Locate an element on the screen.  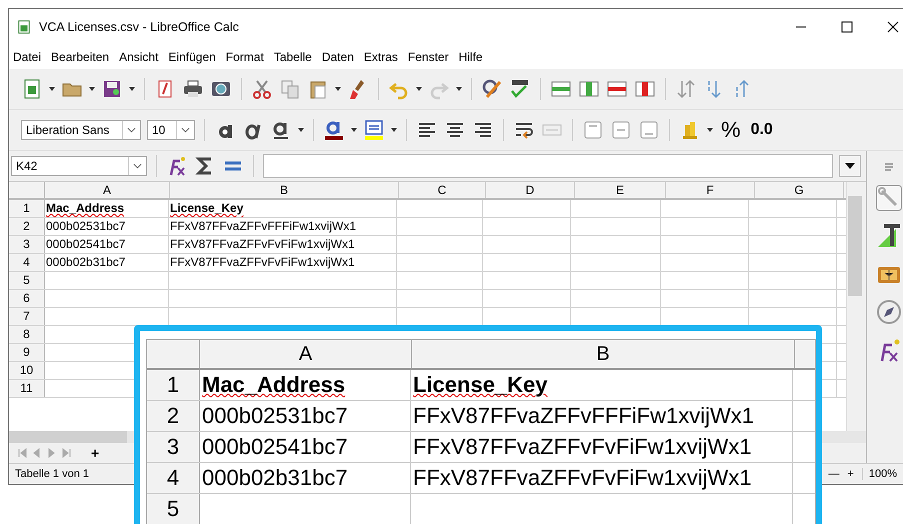
zoom-out-button: — is located at coordinates (834, 474).